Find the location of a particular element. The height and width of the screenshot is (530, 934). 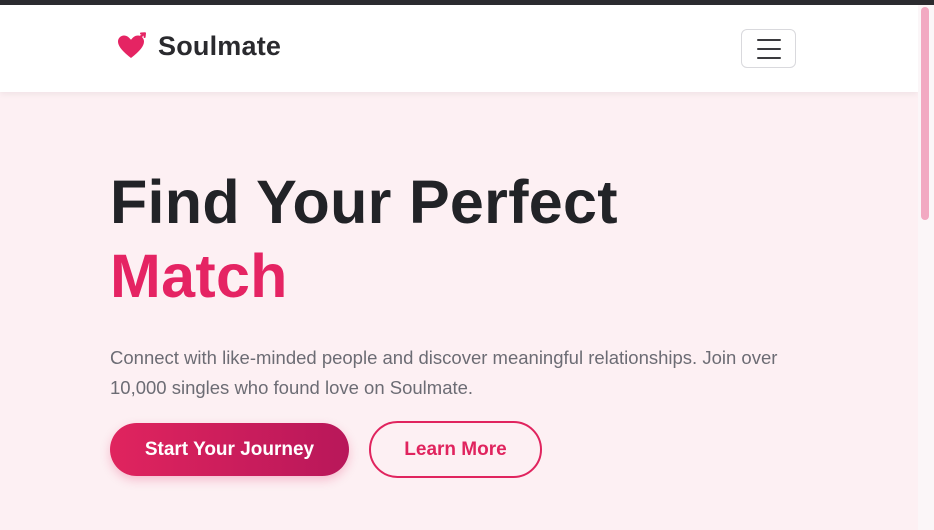

navbar-toggler-button is located at coordinates (768, 48).